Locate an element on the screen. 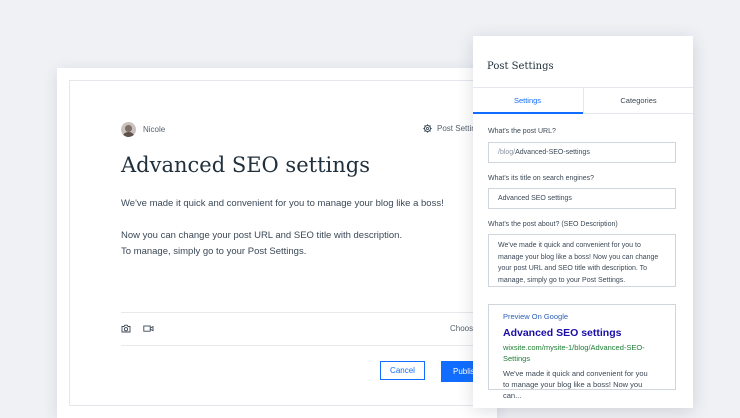 The image size is (740, 418). url-field-label: What's the post URL? is located at coordinates (522, 131).